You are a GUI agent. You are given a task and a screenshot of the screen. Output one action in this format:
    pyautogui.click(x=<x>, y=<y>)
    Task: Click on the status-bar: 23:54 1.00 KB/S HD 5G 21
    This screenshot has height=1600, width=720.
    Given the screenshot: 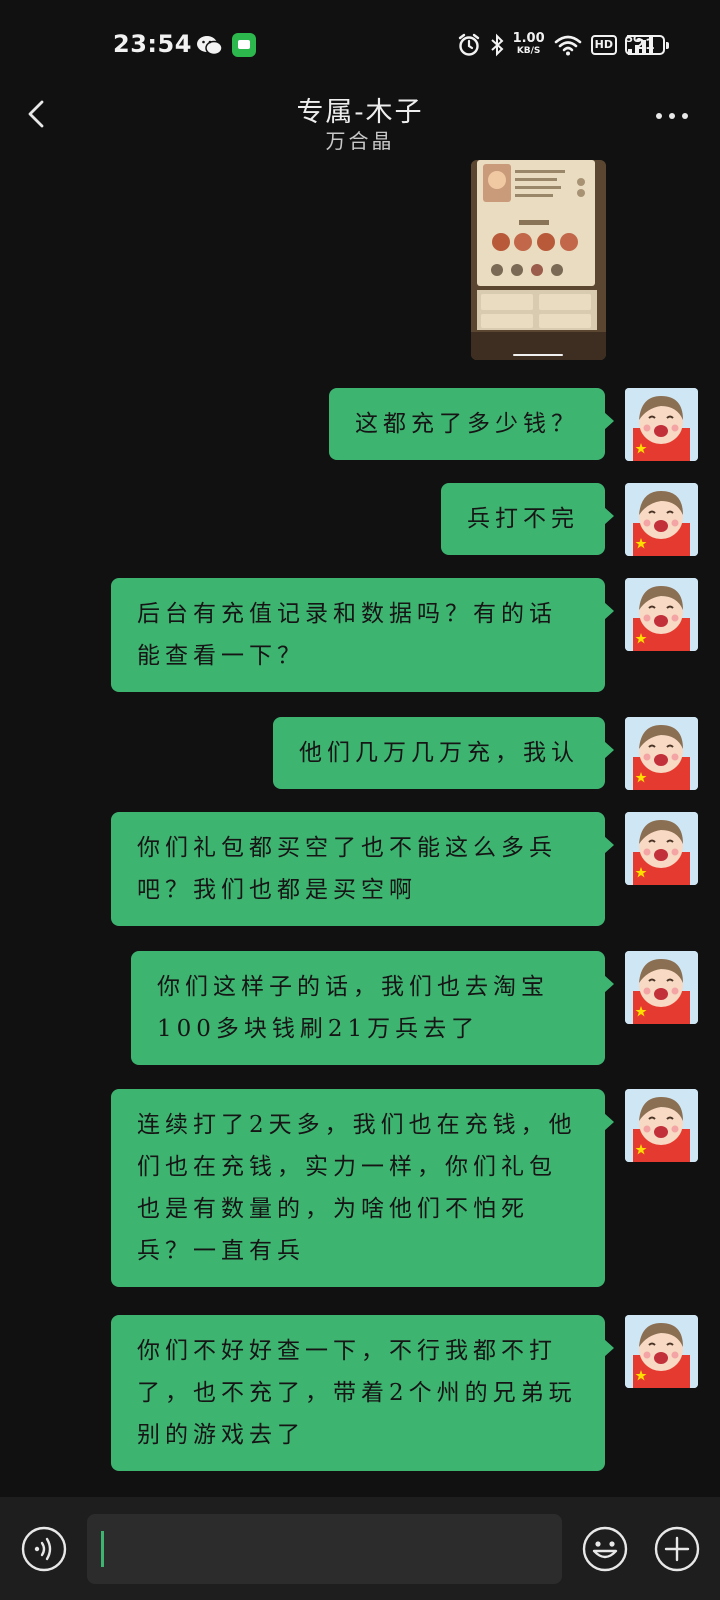 What is the action you would take?
    pyautogui.click(x=360, y=45)
    